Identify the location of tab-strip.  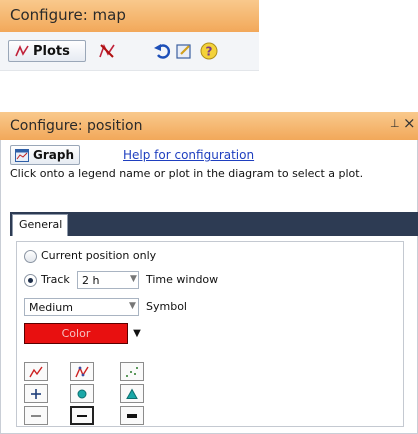
(214, 224).